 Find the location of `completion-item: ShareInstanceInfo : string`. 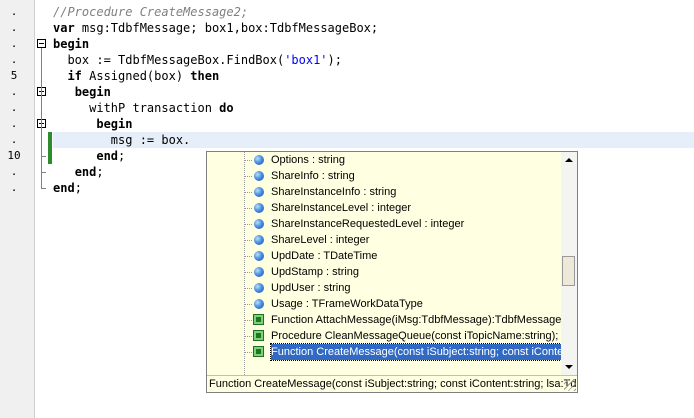

completion-item: ShareInstanceInfo : string is located at coordinates (384, 192).